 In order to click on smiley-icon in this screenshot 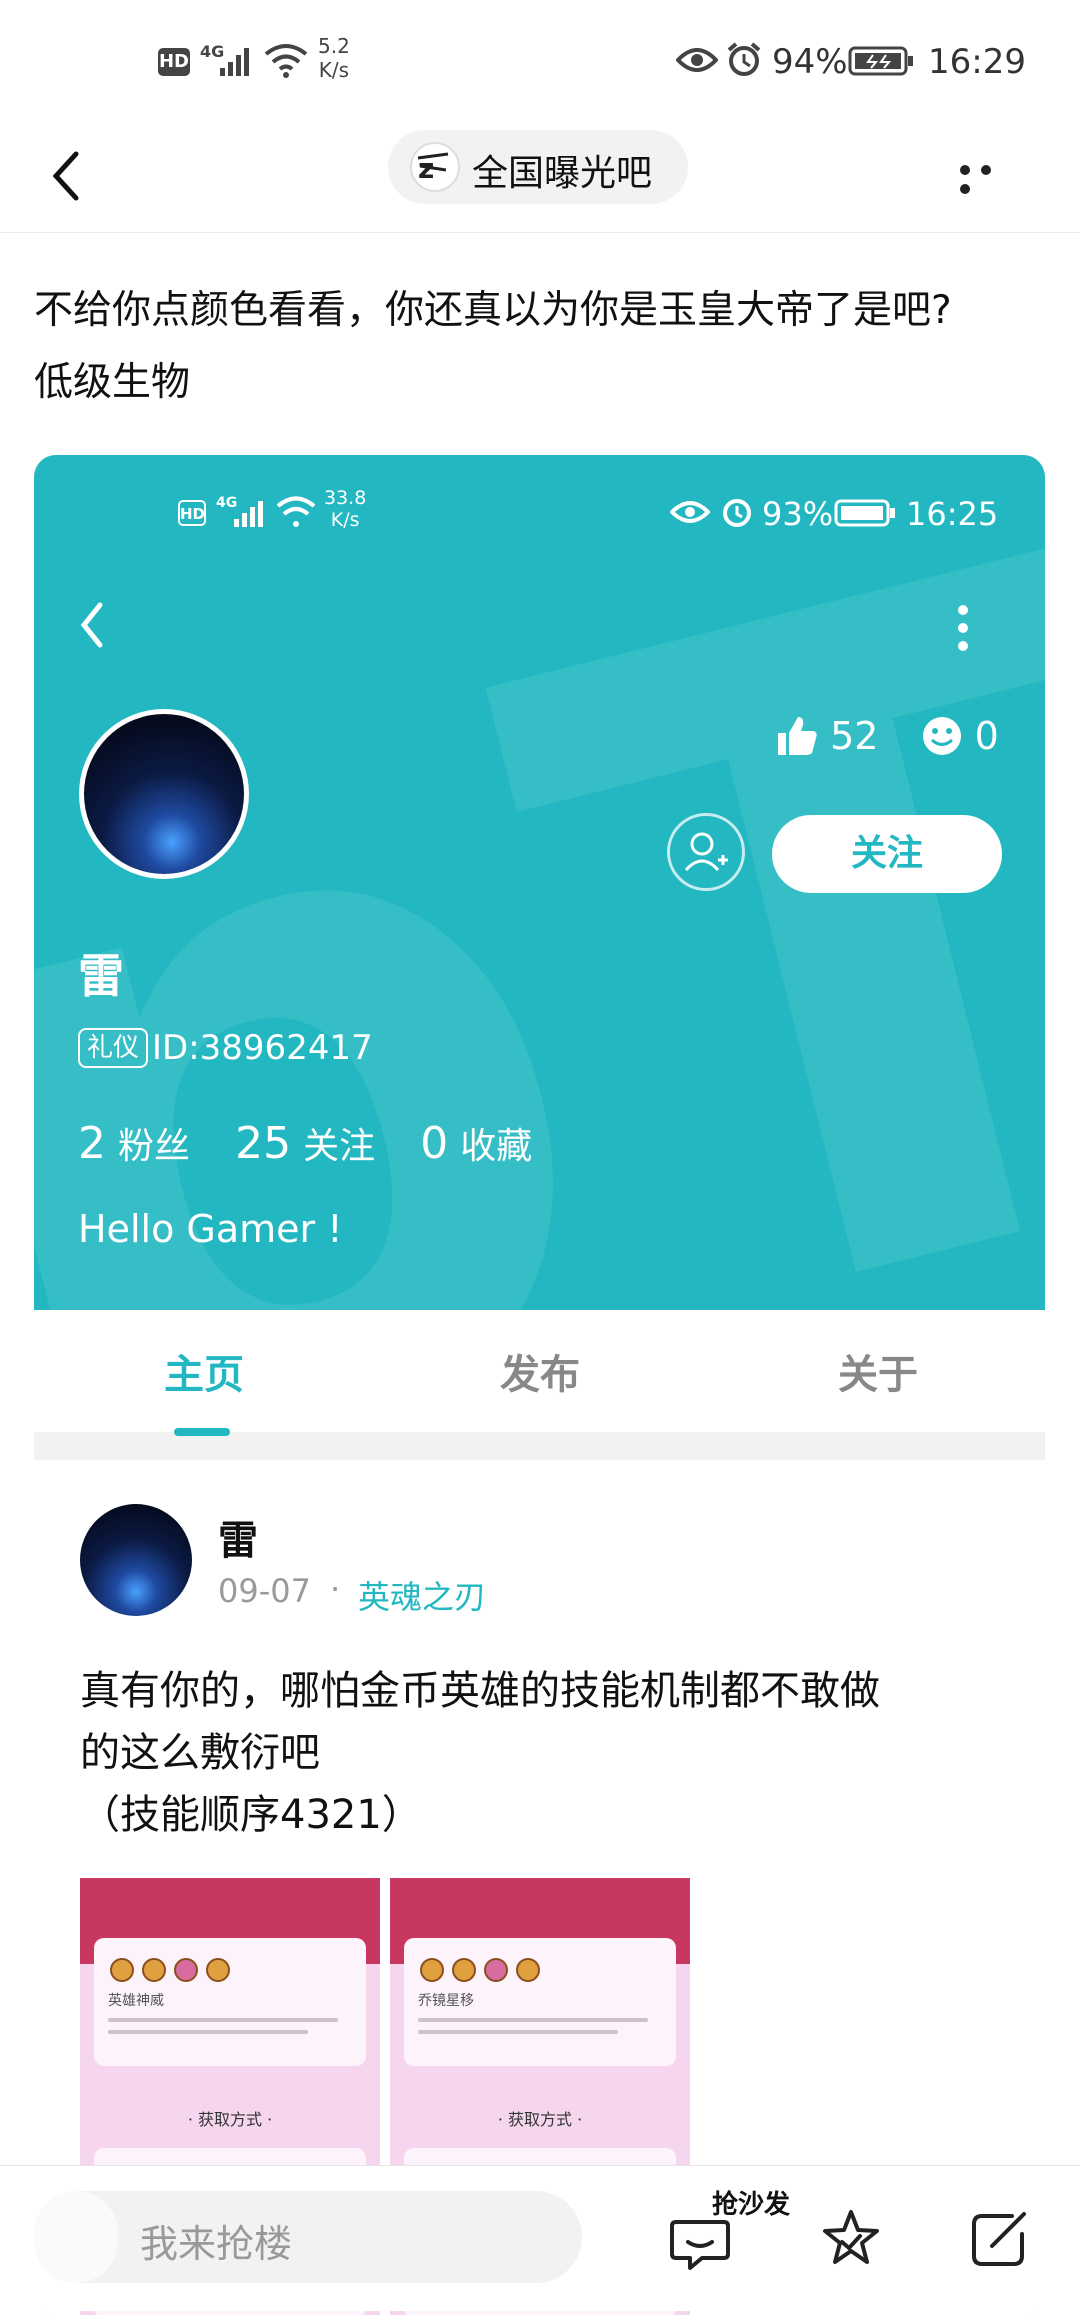, I will do `click(941, 736)`.